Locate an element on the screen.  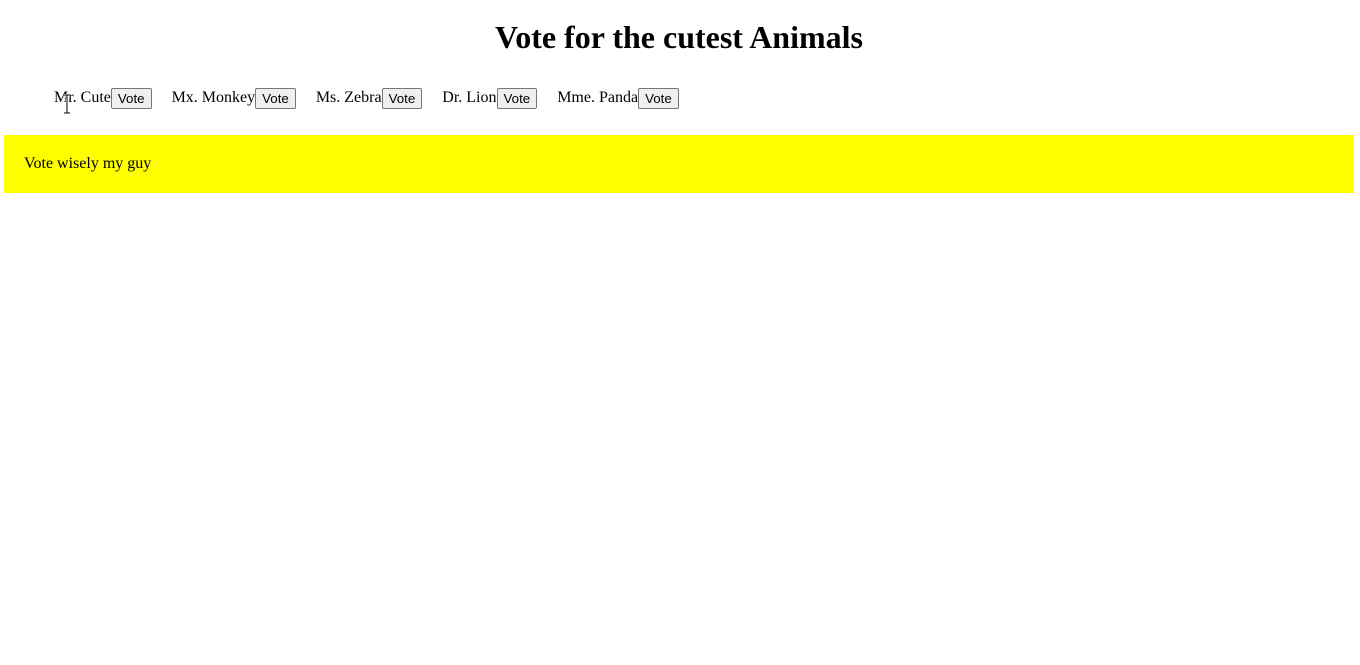
vote-button-dr-lion: Vote is located at coordinates (517, 98).